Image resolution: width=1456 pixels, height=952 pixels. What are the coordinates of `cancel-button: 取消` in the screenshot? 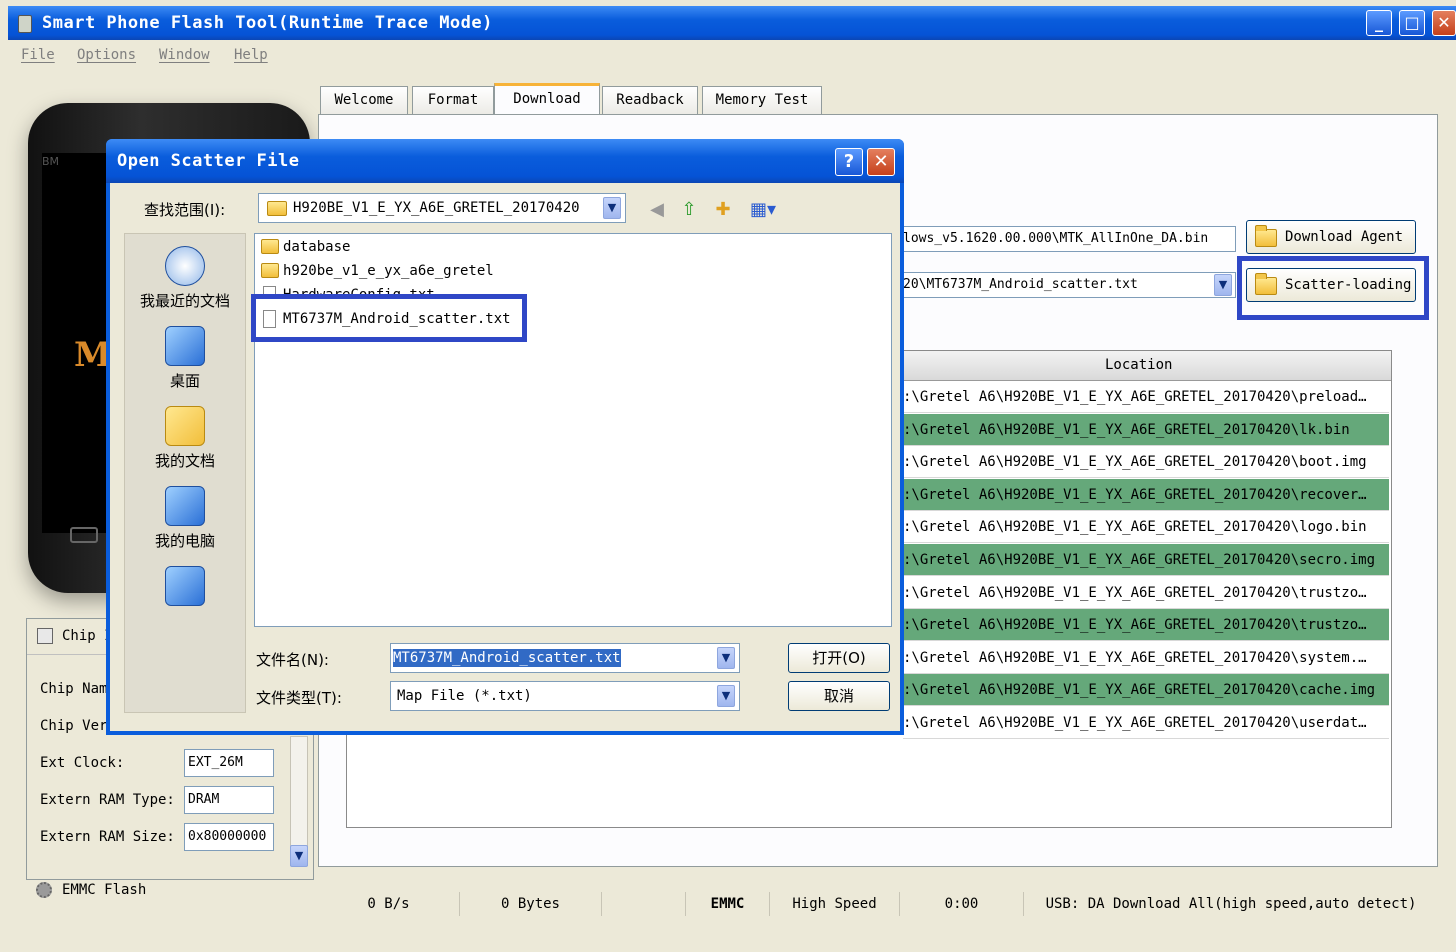 It's located at (839, 696).